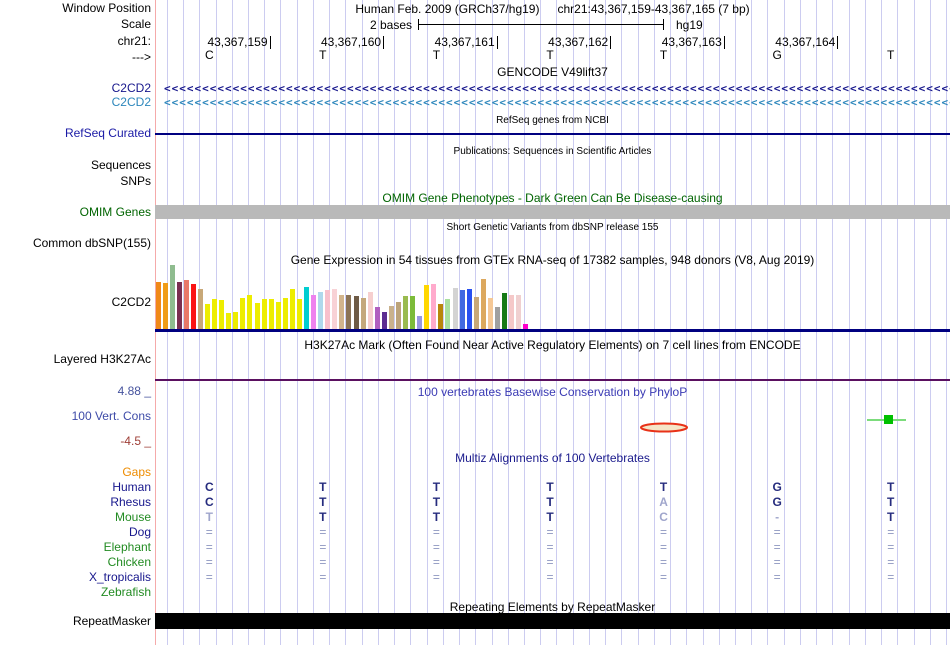 The height and width of the screenshot is (645, 950). I want to click on h3k27ac-signal-line, so click(552, 380).